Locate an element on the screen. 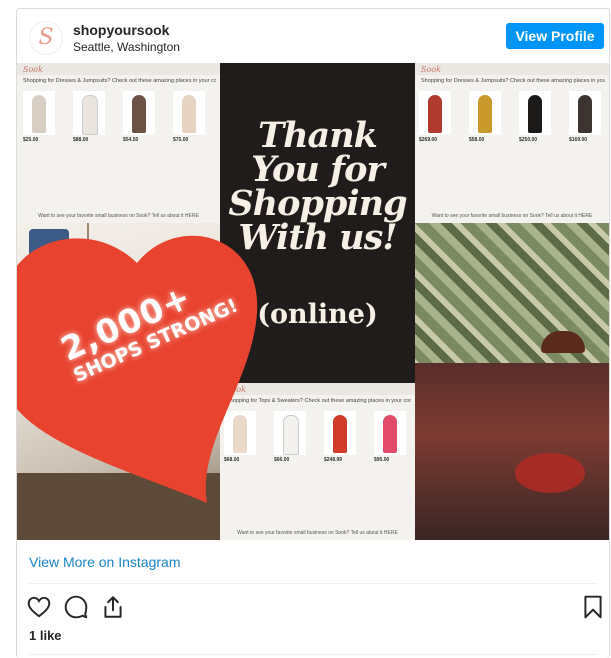  avatar-letter: S is located at coordinates (46, 37).